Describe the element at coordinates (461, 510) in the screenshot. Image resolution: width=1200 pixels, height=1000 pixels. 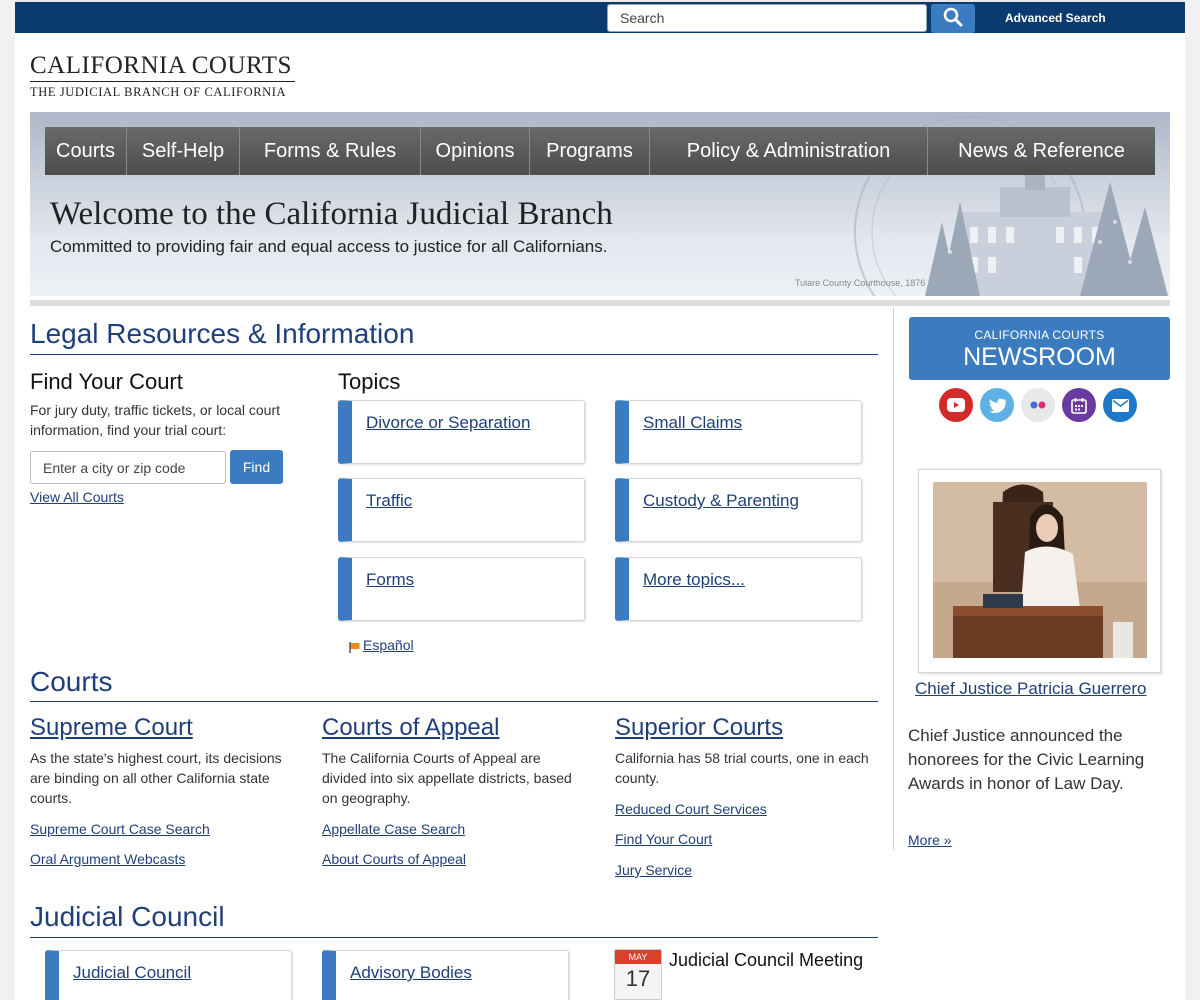
I see `topic-card-traffic: Traffic` at that location.